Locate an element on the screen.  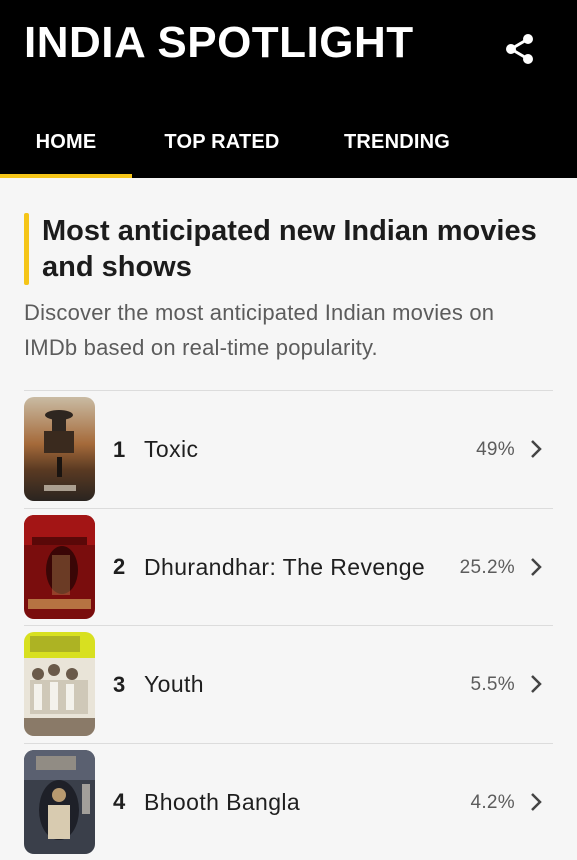
popularity-percent: 25.2% is located at coordinates (487, 567).